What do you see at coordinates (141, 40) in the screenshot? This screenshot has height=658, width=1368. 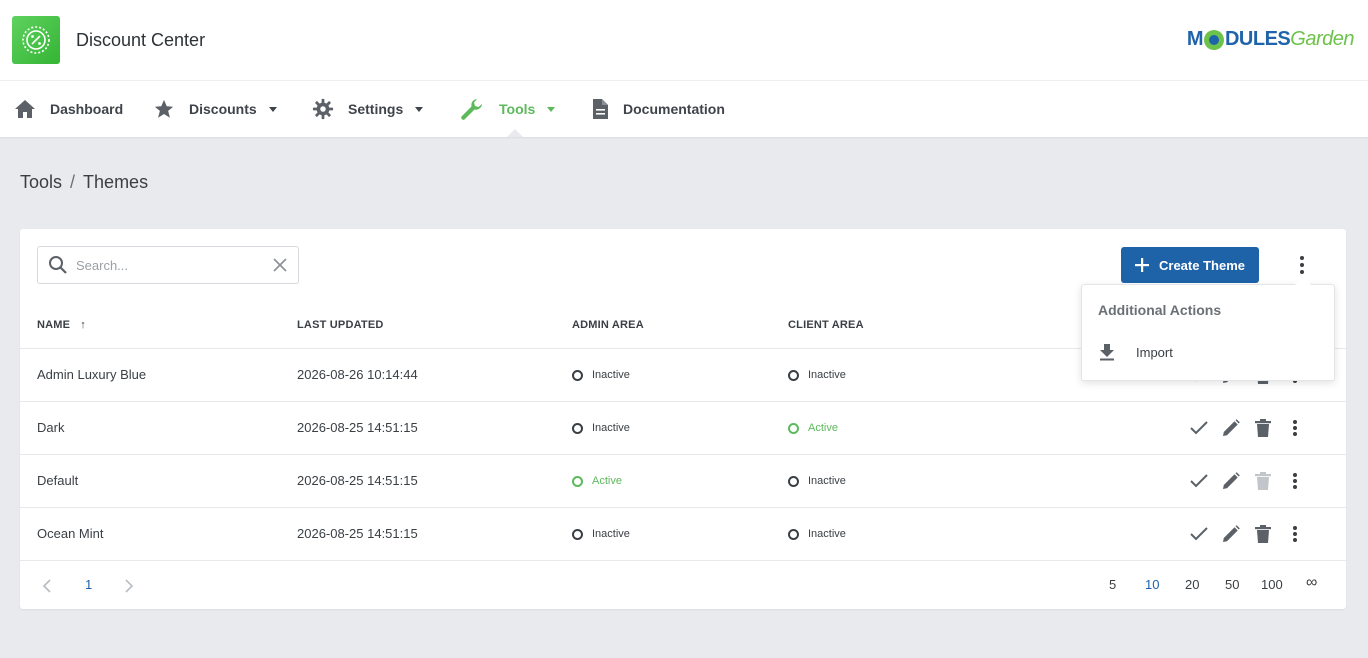 I see `app-title: Discount Center` at bounding box center [141, 40].